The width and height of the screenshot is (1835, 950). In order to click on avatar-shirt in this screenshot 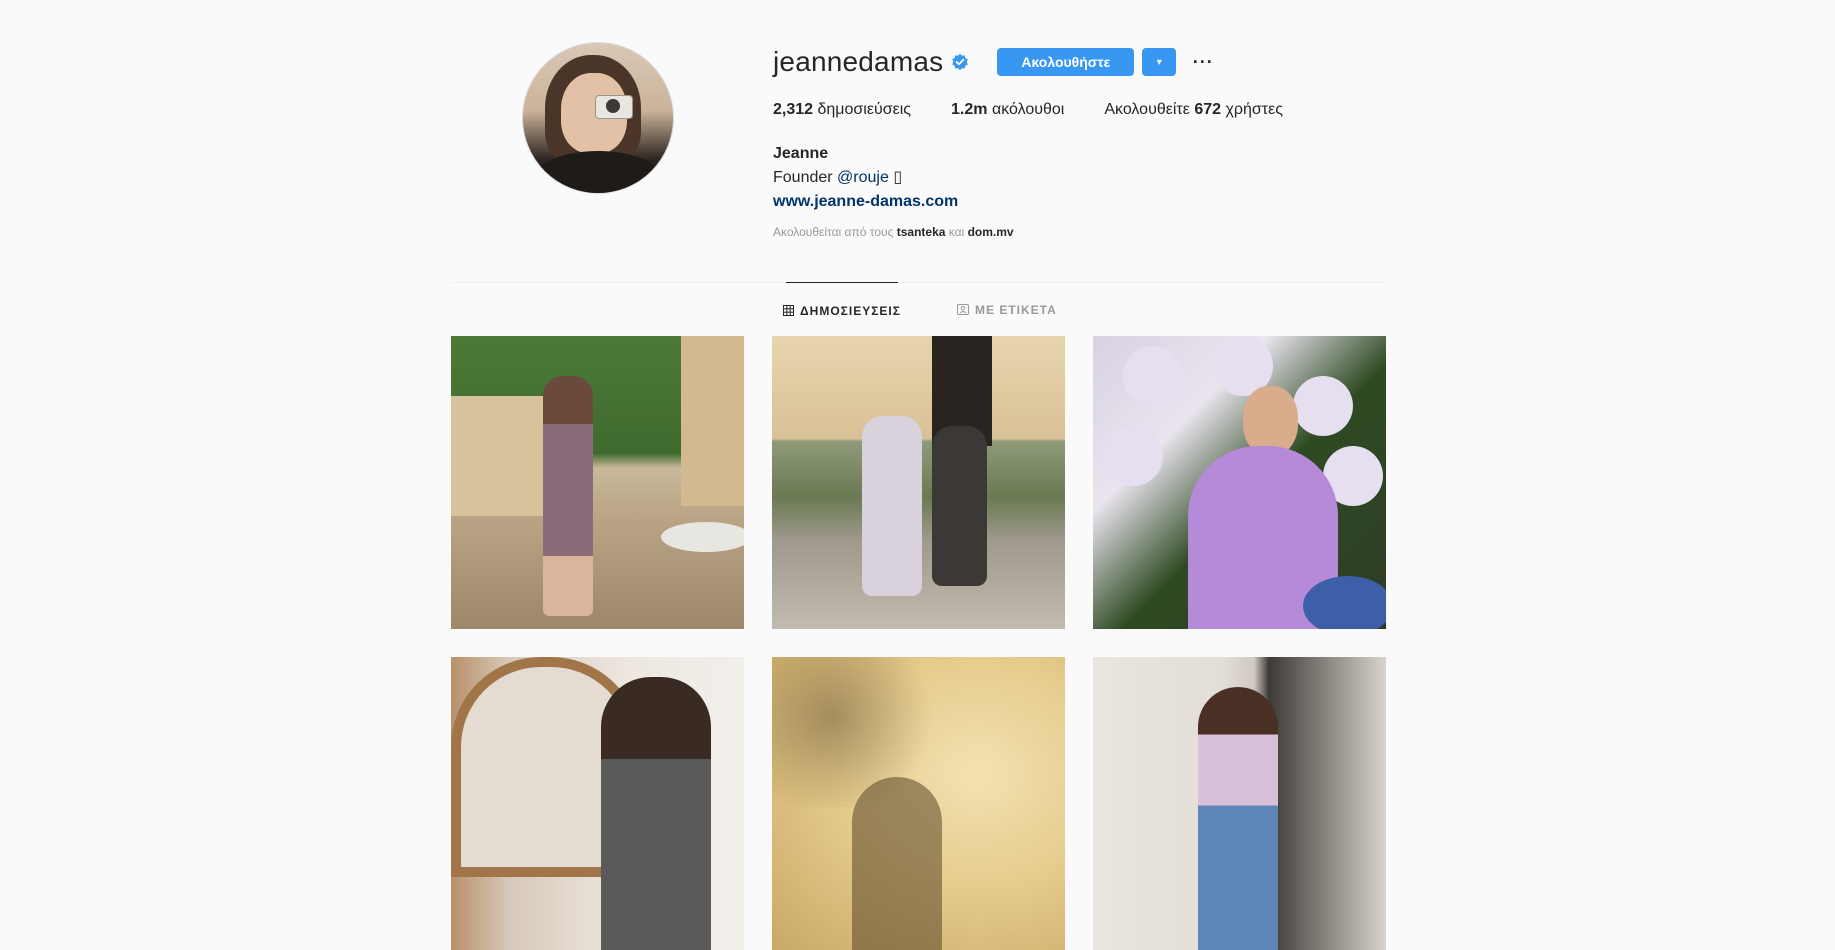, I will do `click(598, 172)`.